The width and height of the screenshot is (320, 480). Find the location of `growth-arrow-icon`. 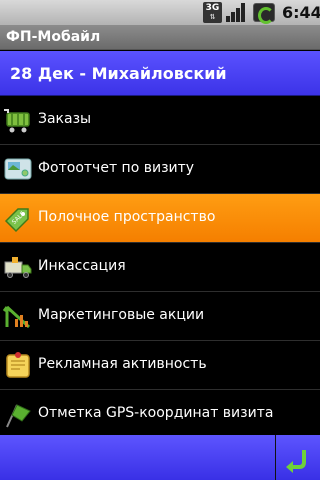

growth-arrow-icon is located at coordinates (17, 317).